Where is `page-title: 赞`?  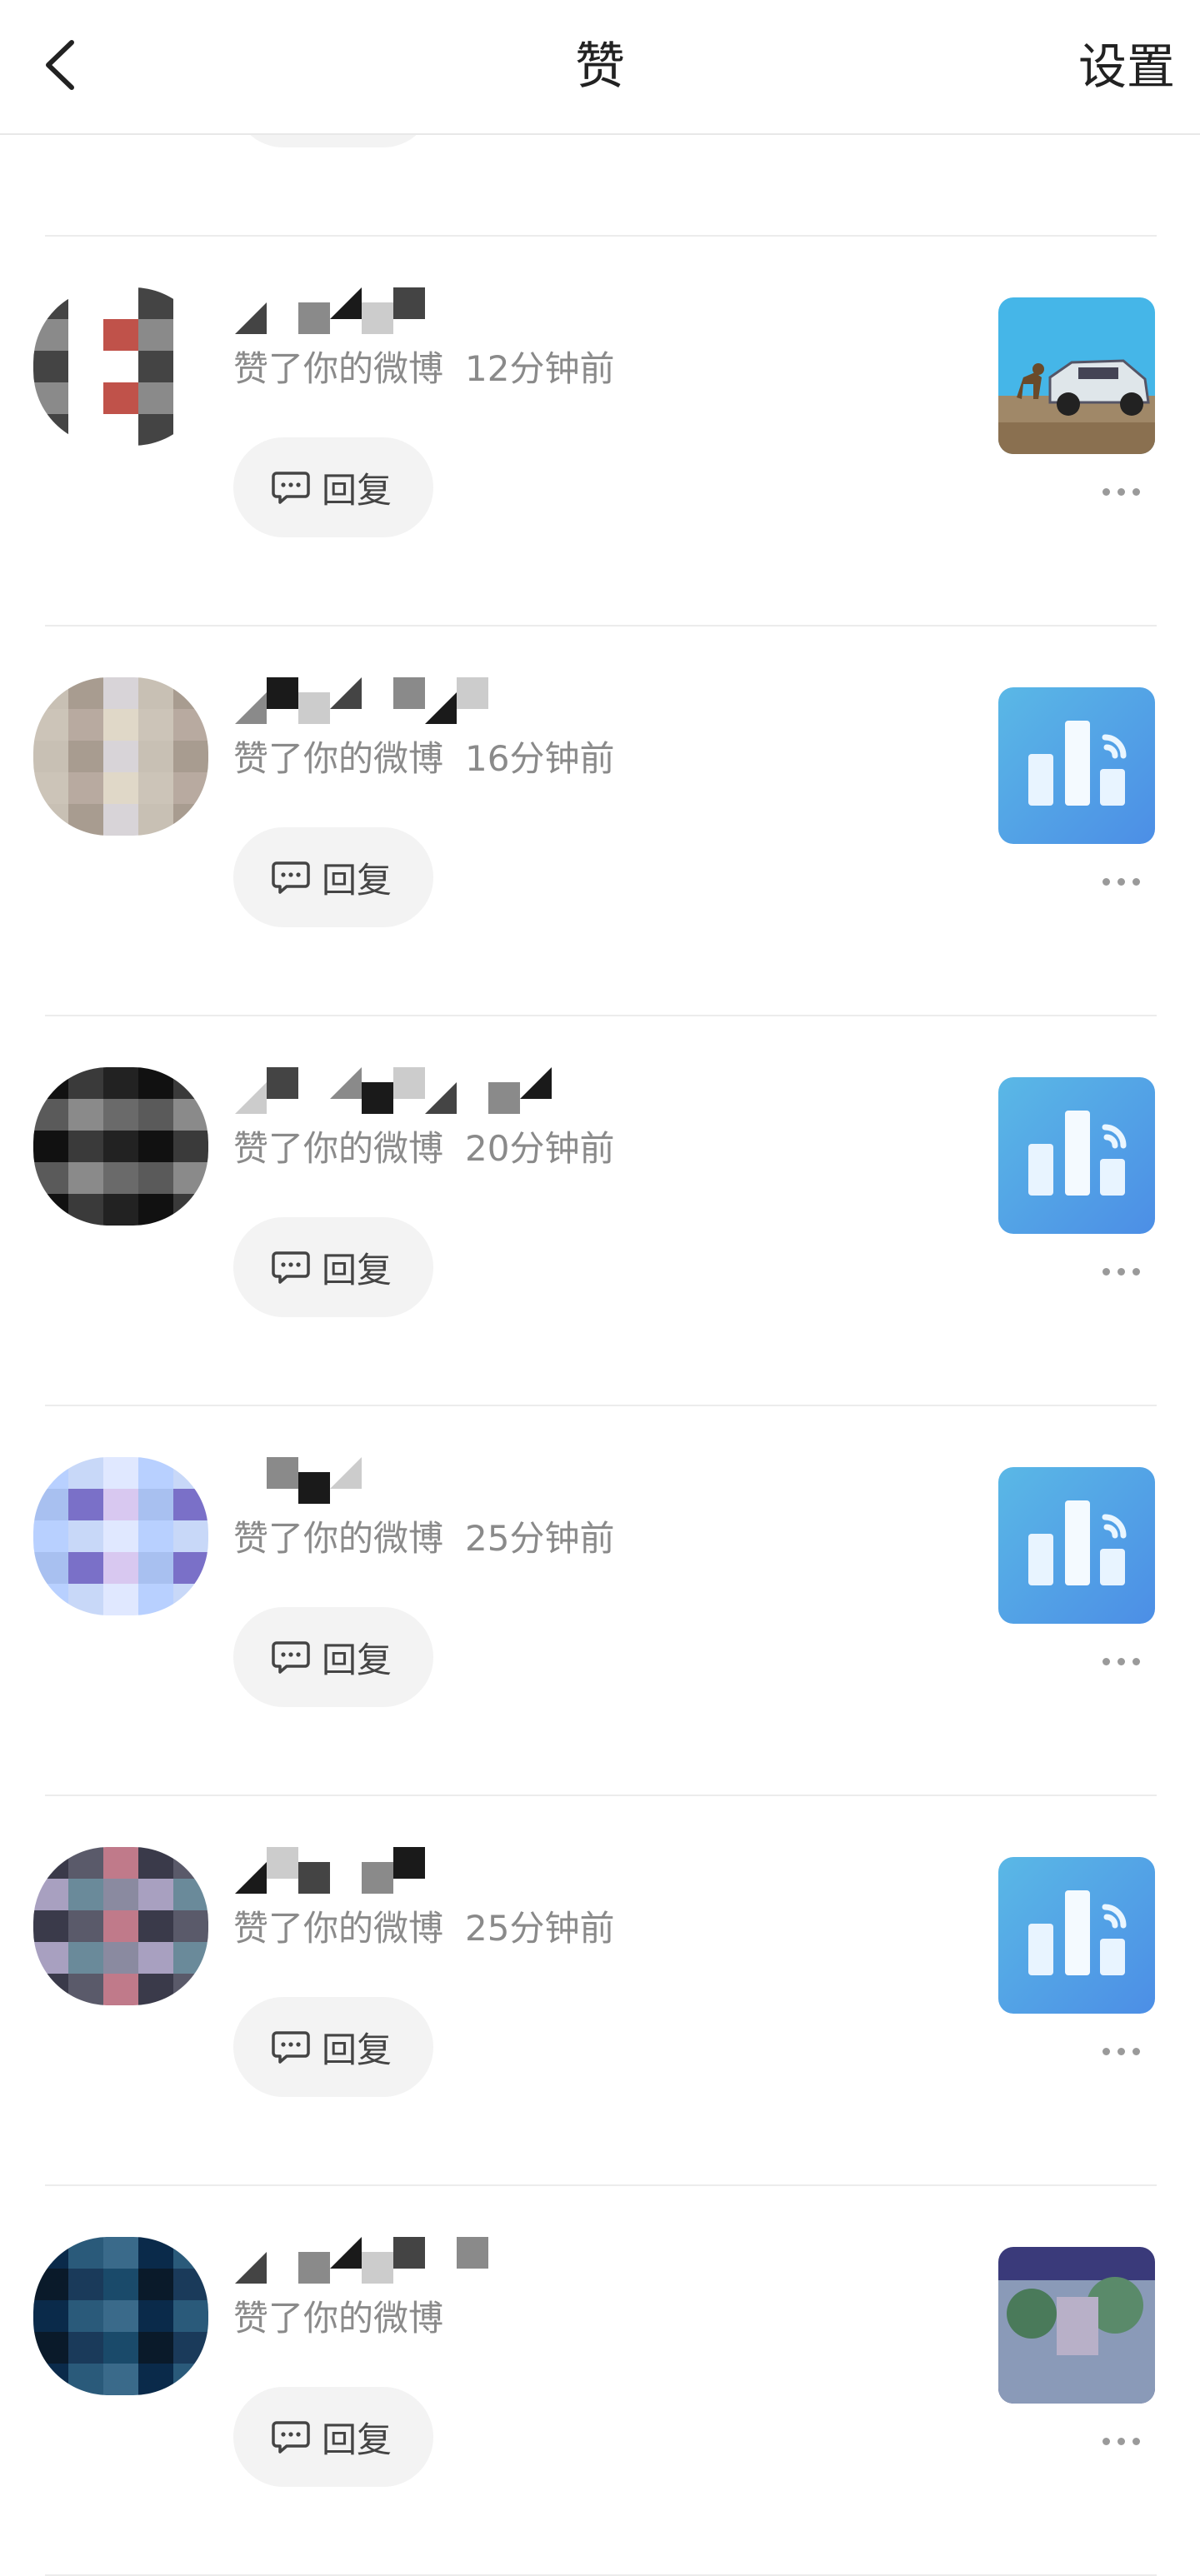 page-title: 赞 is located at coordinates (600, 66).